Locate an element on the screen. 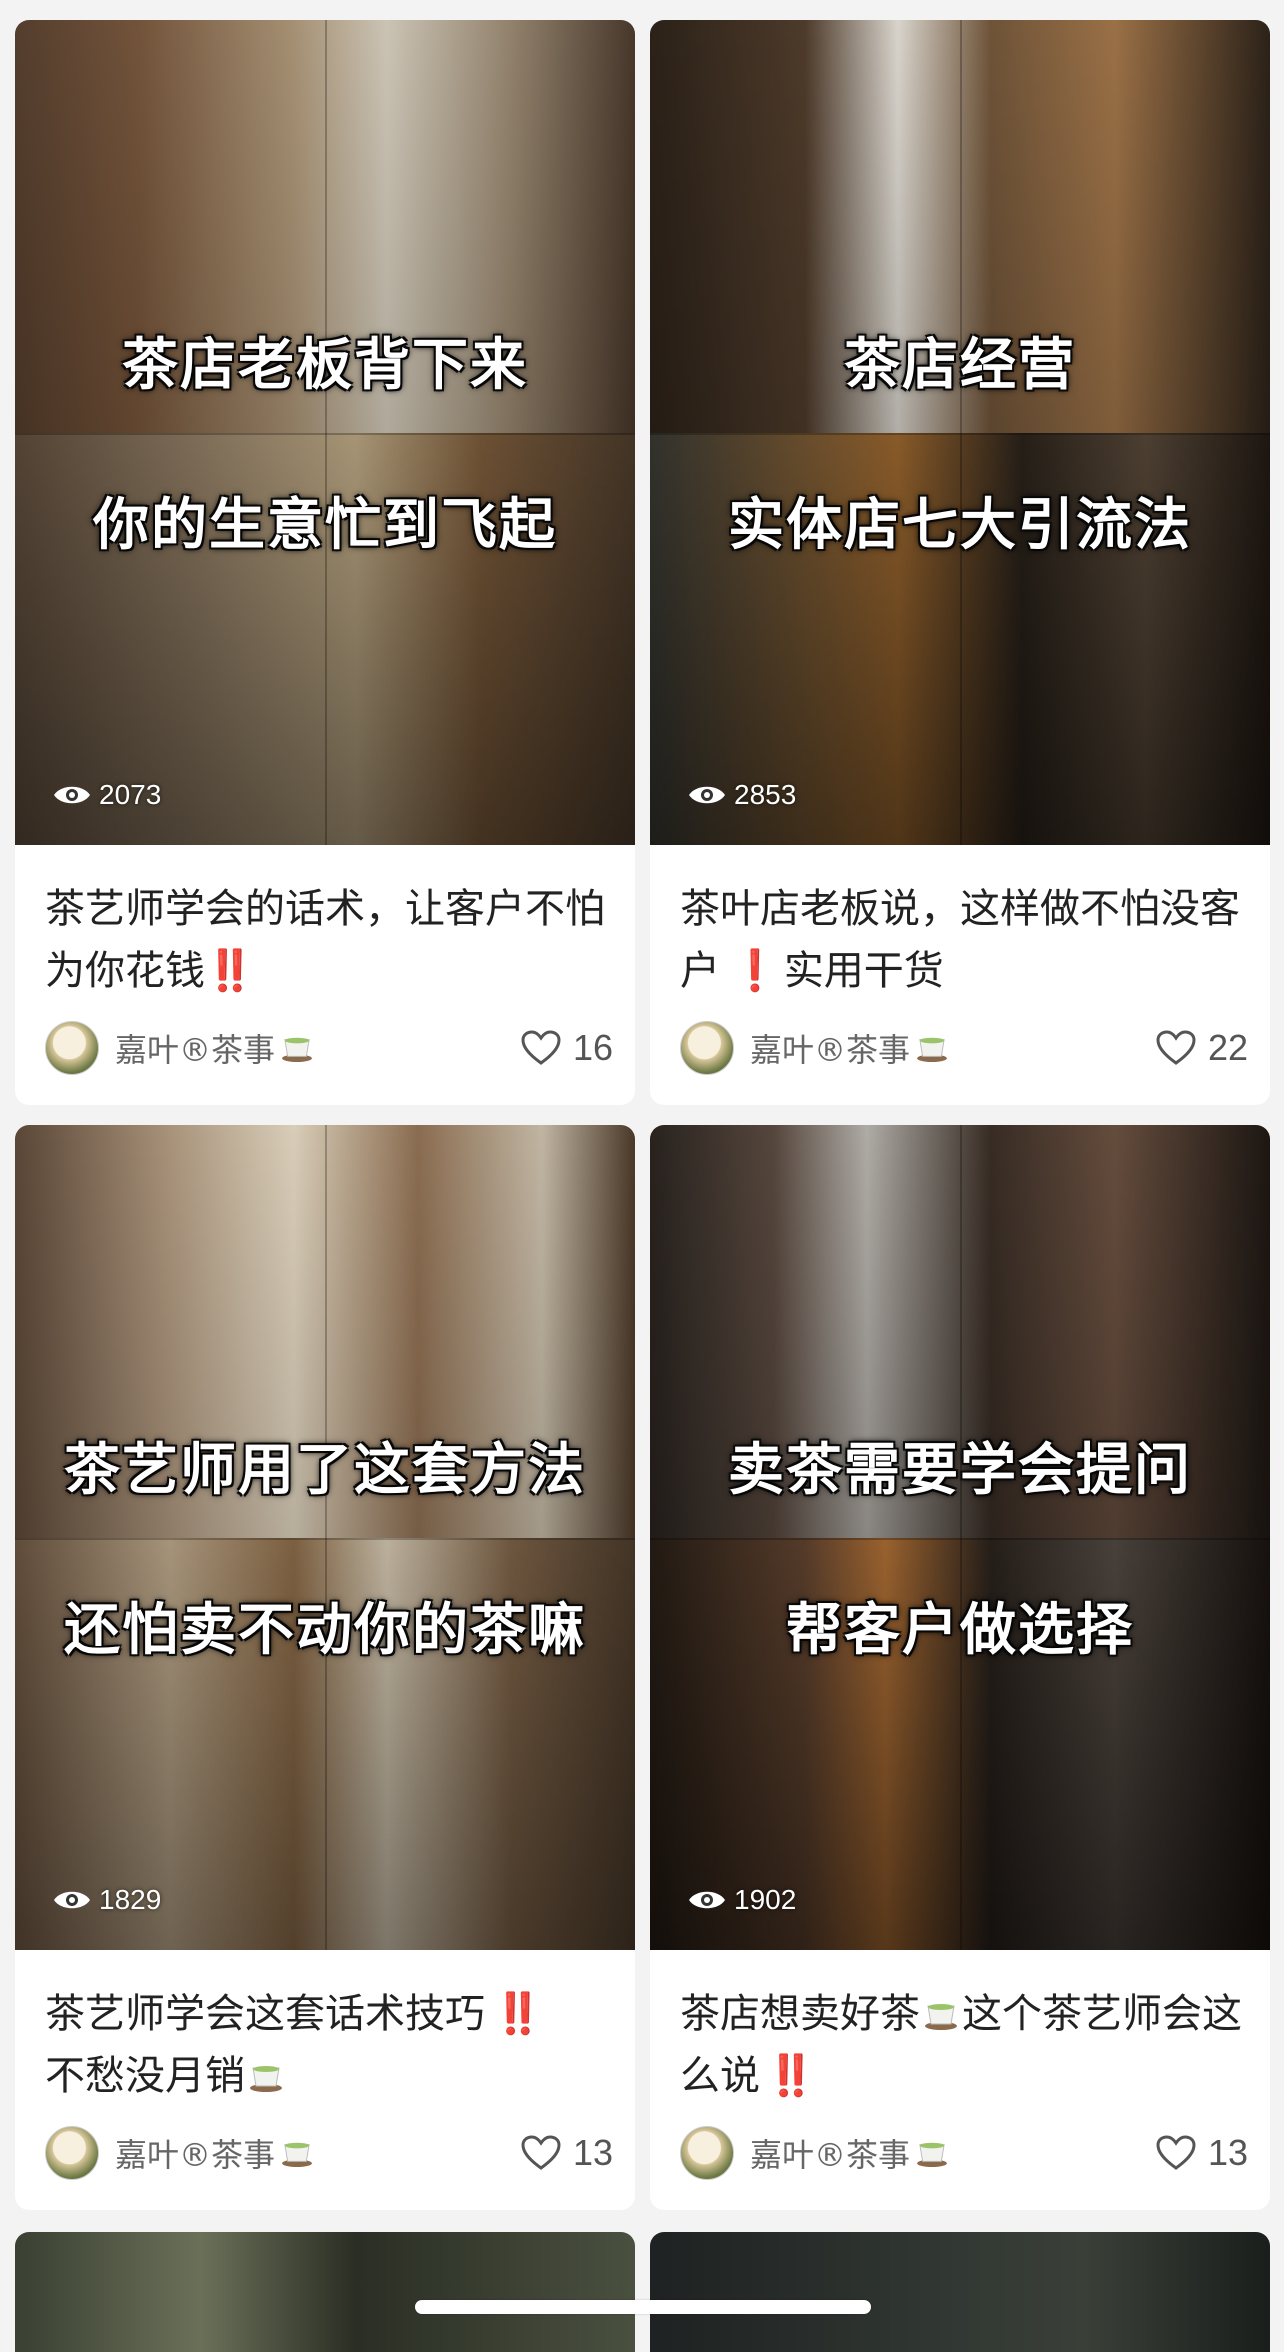 This screenshot has width=1284, height=2352. like-count: 22 is located at coordinates (1227, 1047).